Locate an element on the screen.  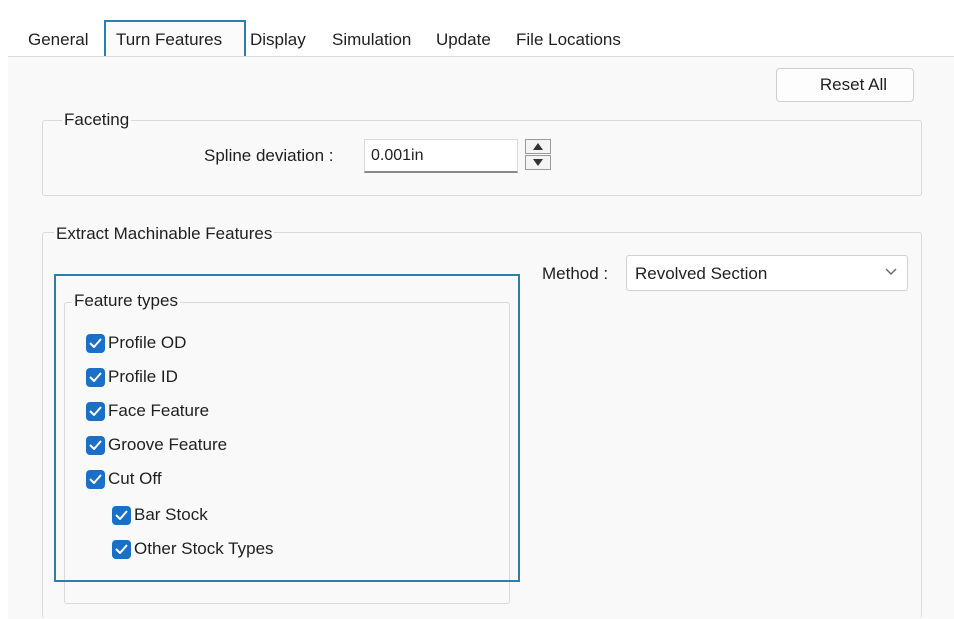
method-select: Revolved Section is located at coordinates (767, 273).